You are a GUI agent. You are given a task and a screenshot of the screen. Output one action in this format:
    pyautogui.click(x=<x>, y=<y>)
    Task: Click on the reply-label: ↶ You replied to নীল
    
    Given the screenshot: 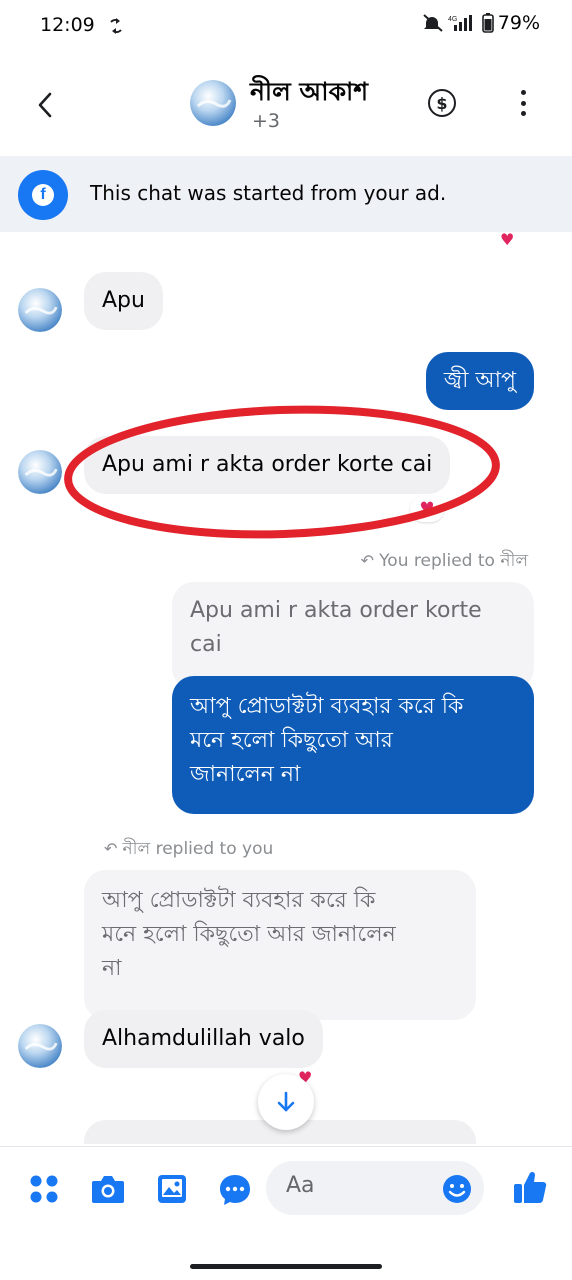 What is the action you would take?
    pyautogui.click(x=444, y=561)
    